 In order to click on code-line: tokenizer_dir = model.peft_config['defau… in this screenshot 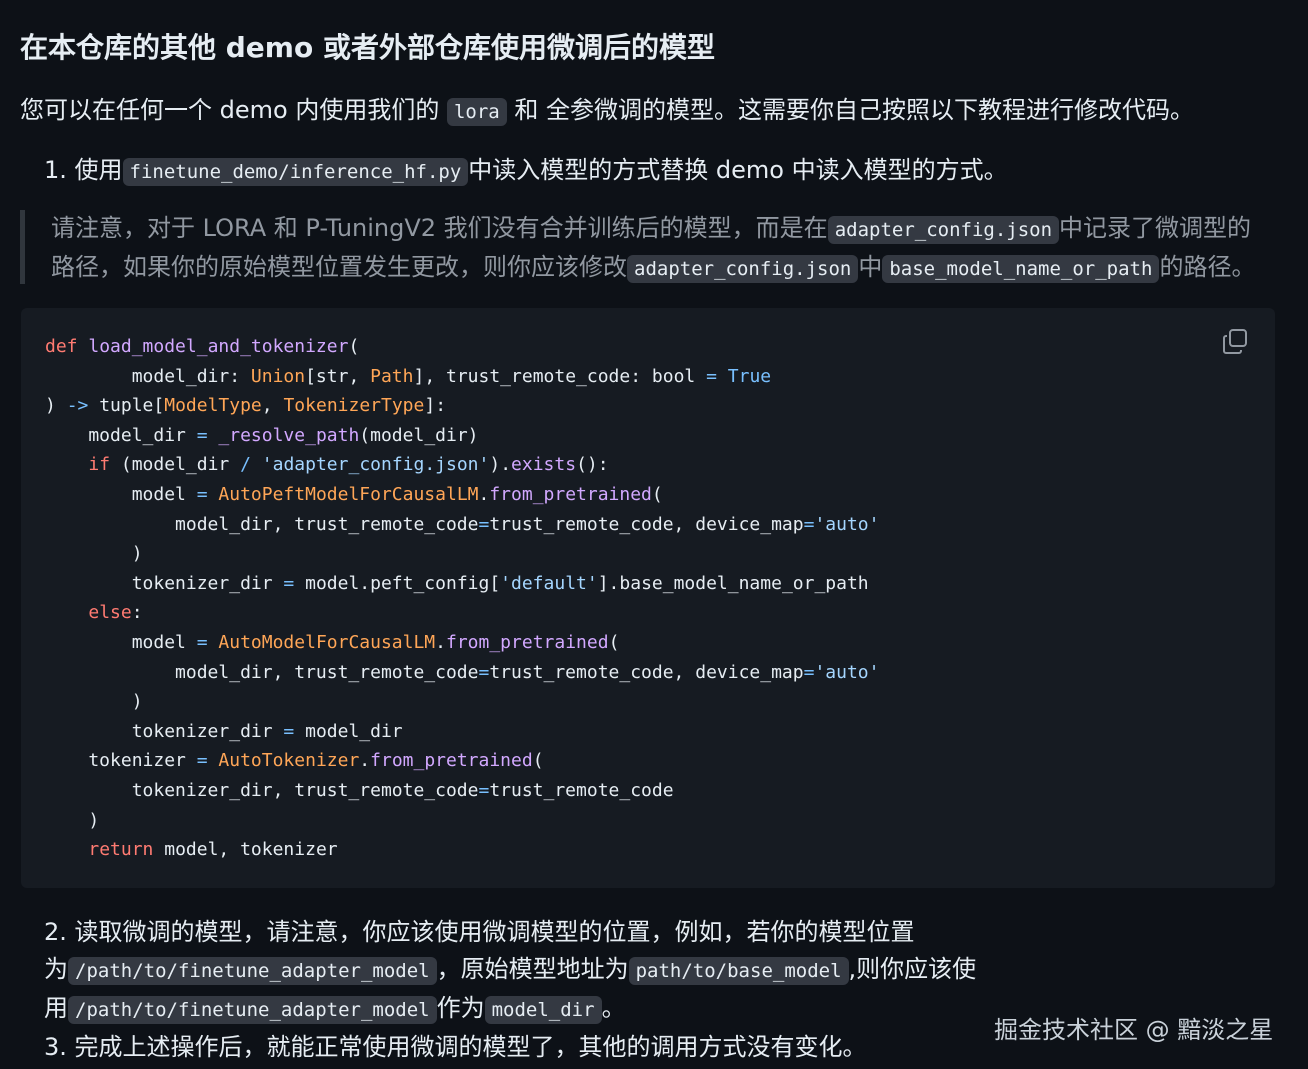, I will do `click(462, 584)`.